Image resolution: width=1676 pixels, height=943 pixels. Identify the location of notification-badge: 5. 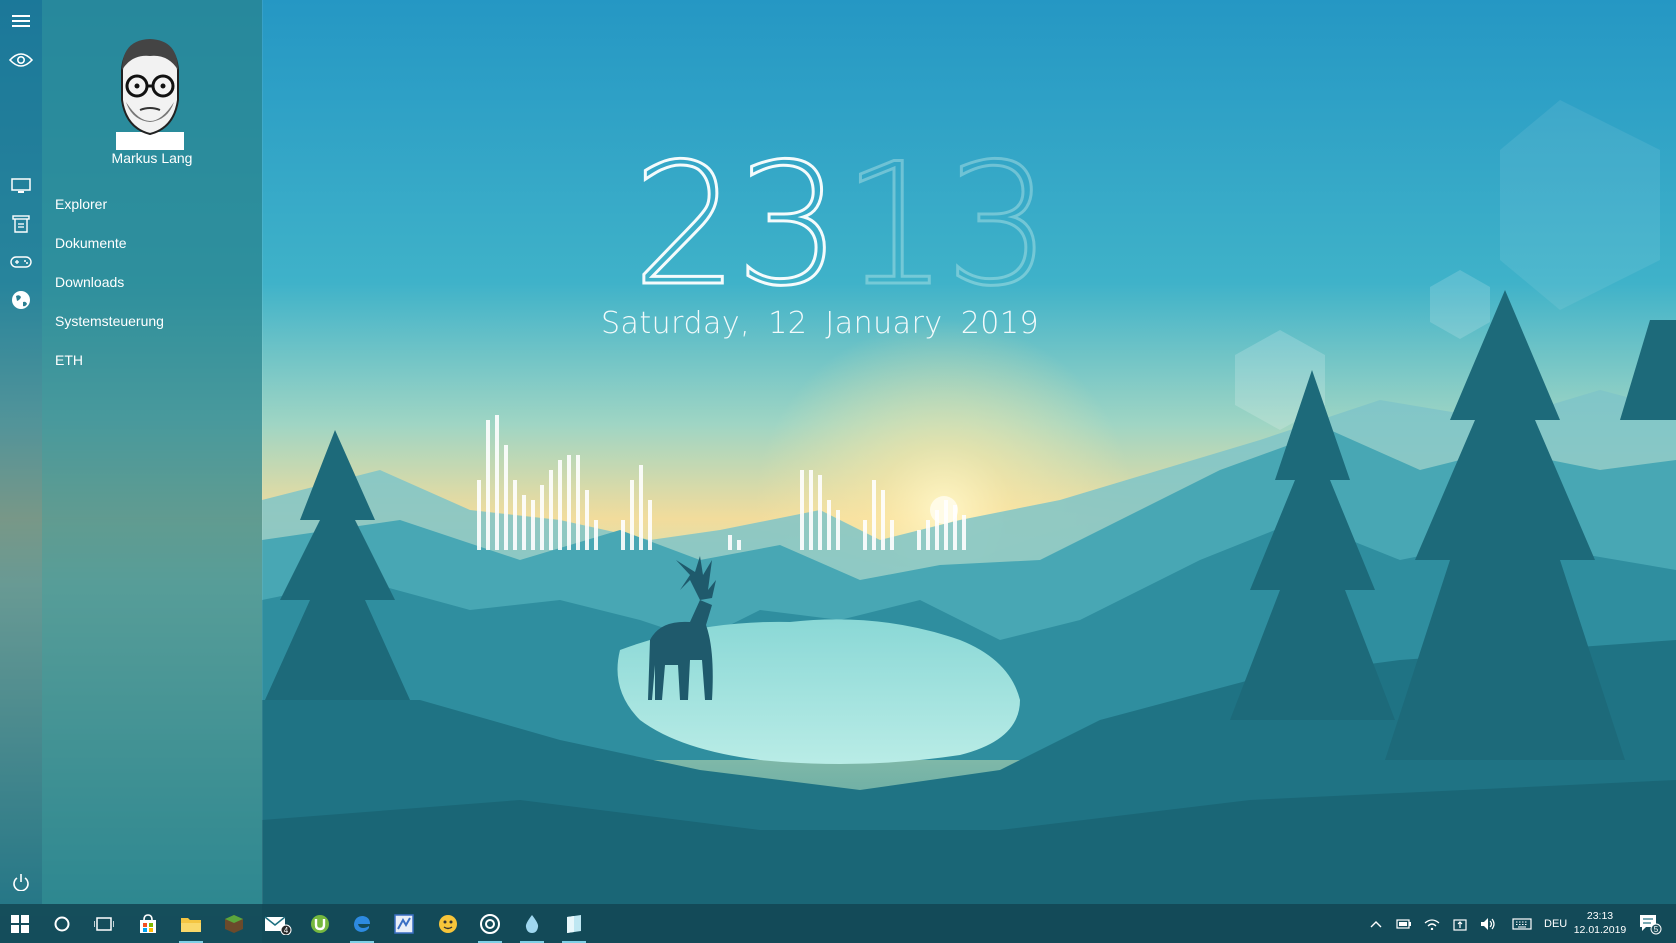
(1656, 929).